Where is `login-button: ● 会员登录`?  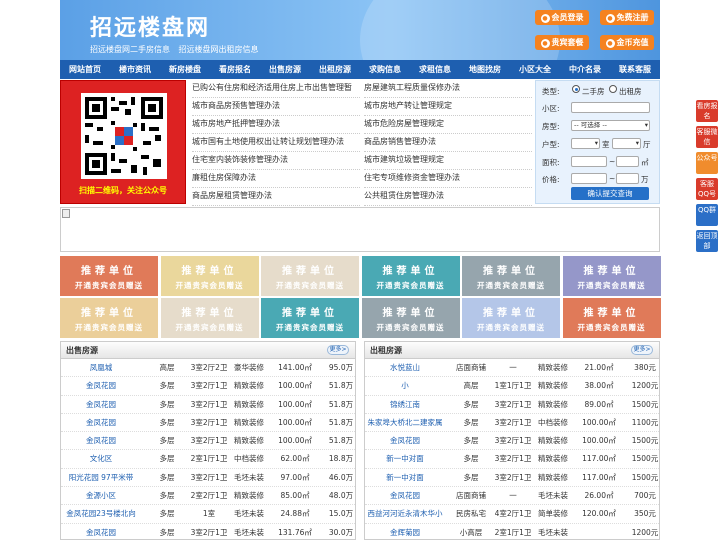
login-button: ● 会员登录 is located at coordinates (562, 17).